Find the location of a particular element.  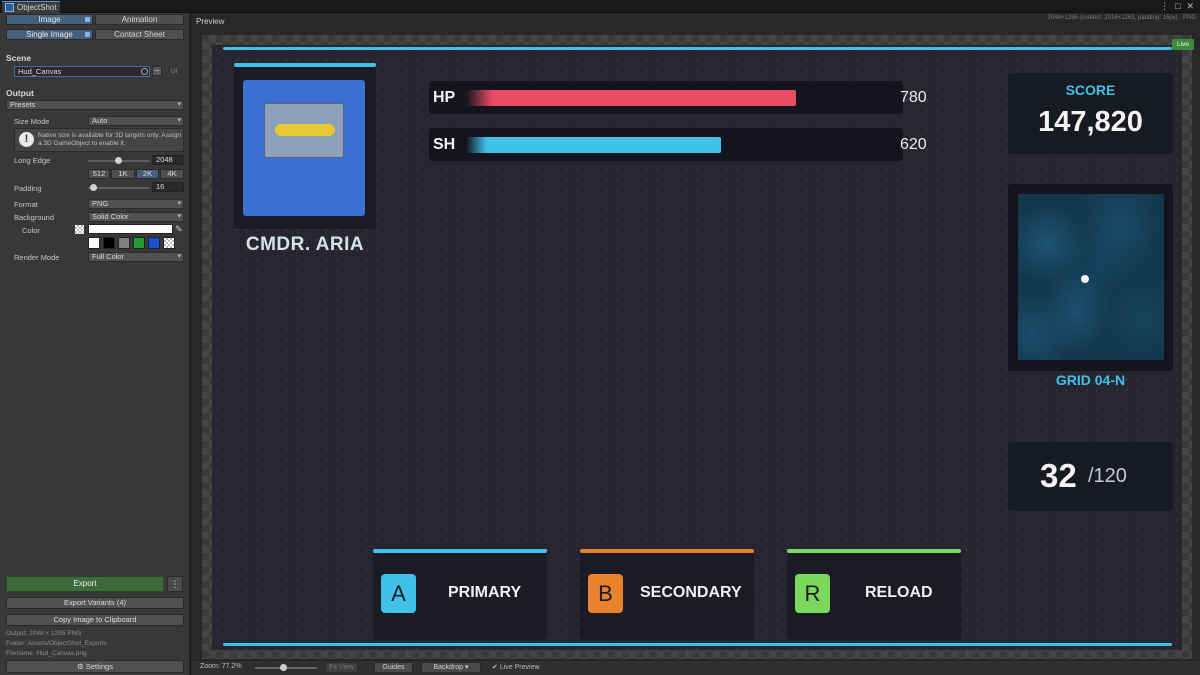

swatch-transparent is located at coordinates (169, 243).